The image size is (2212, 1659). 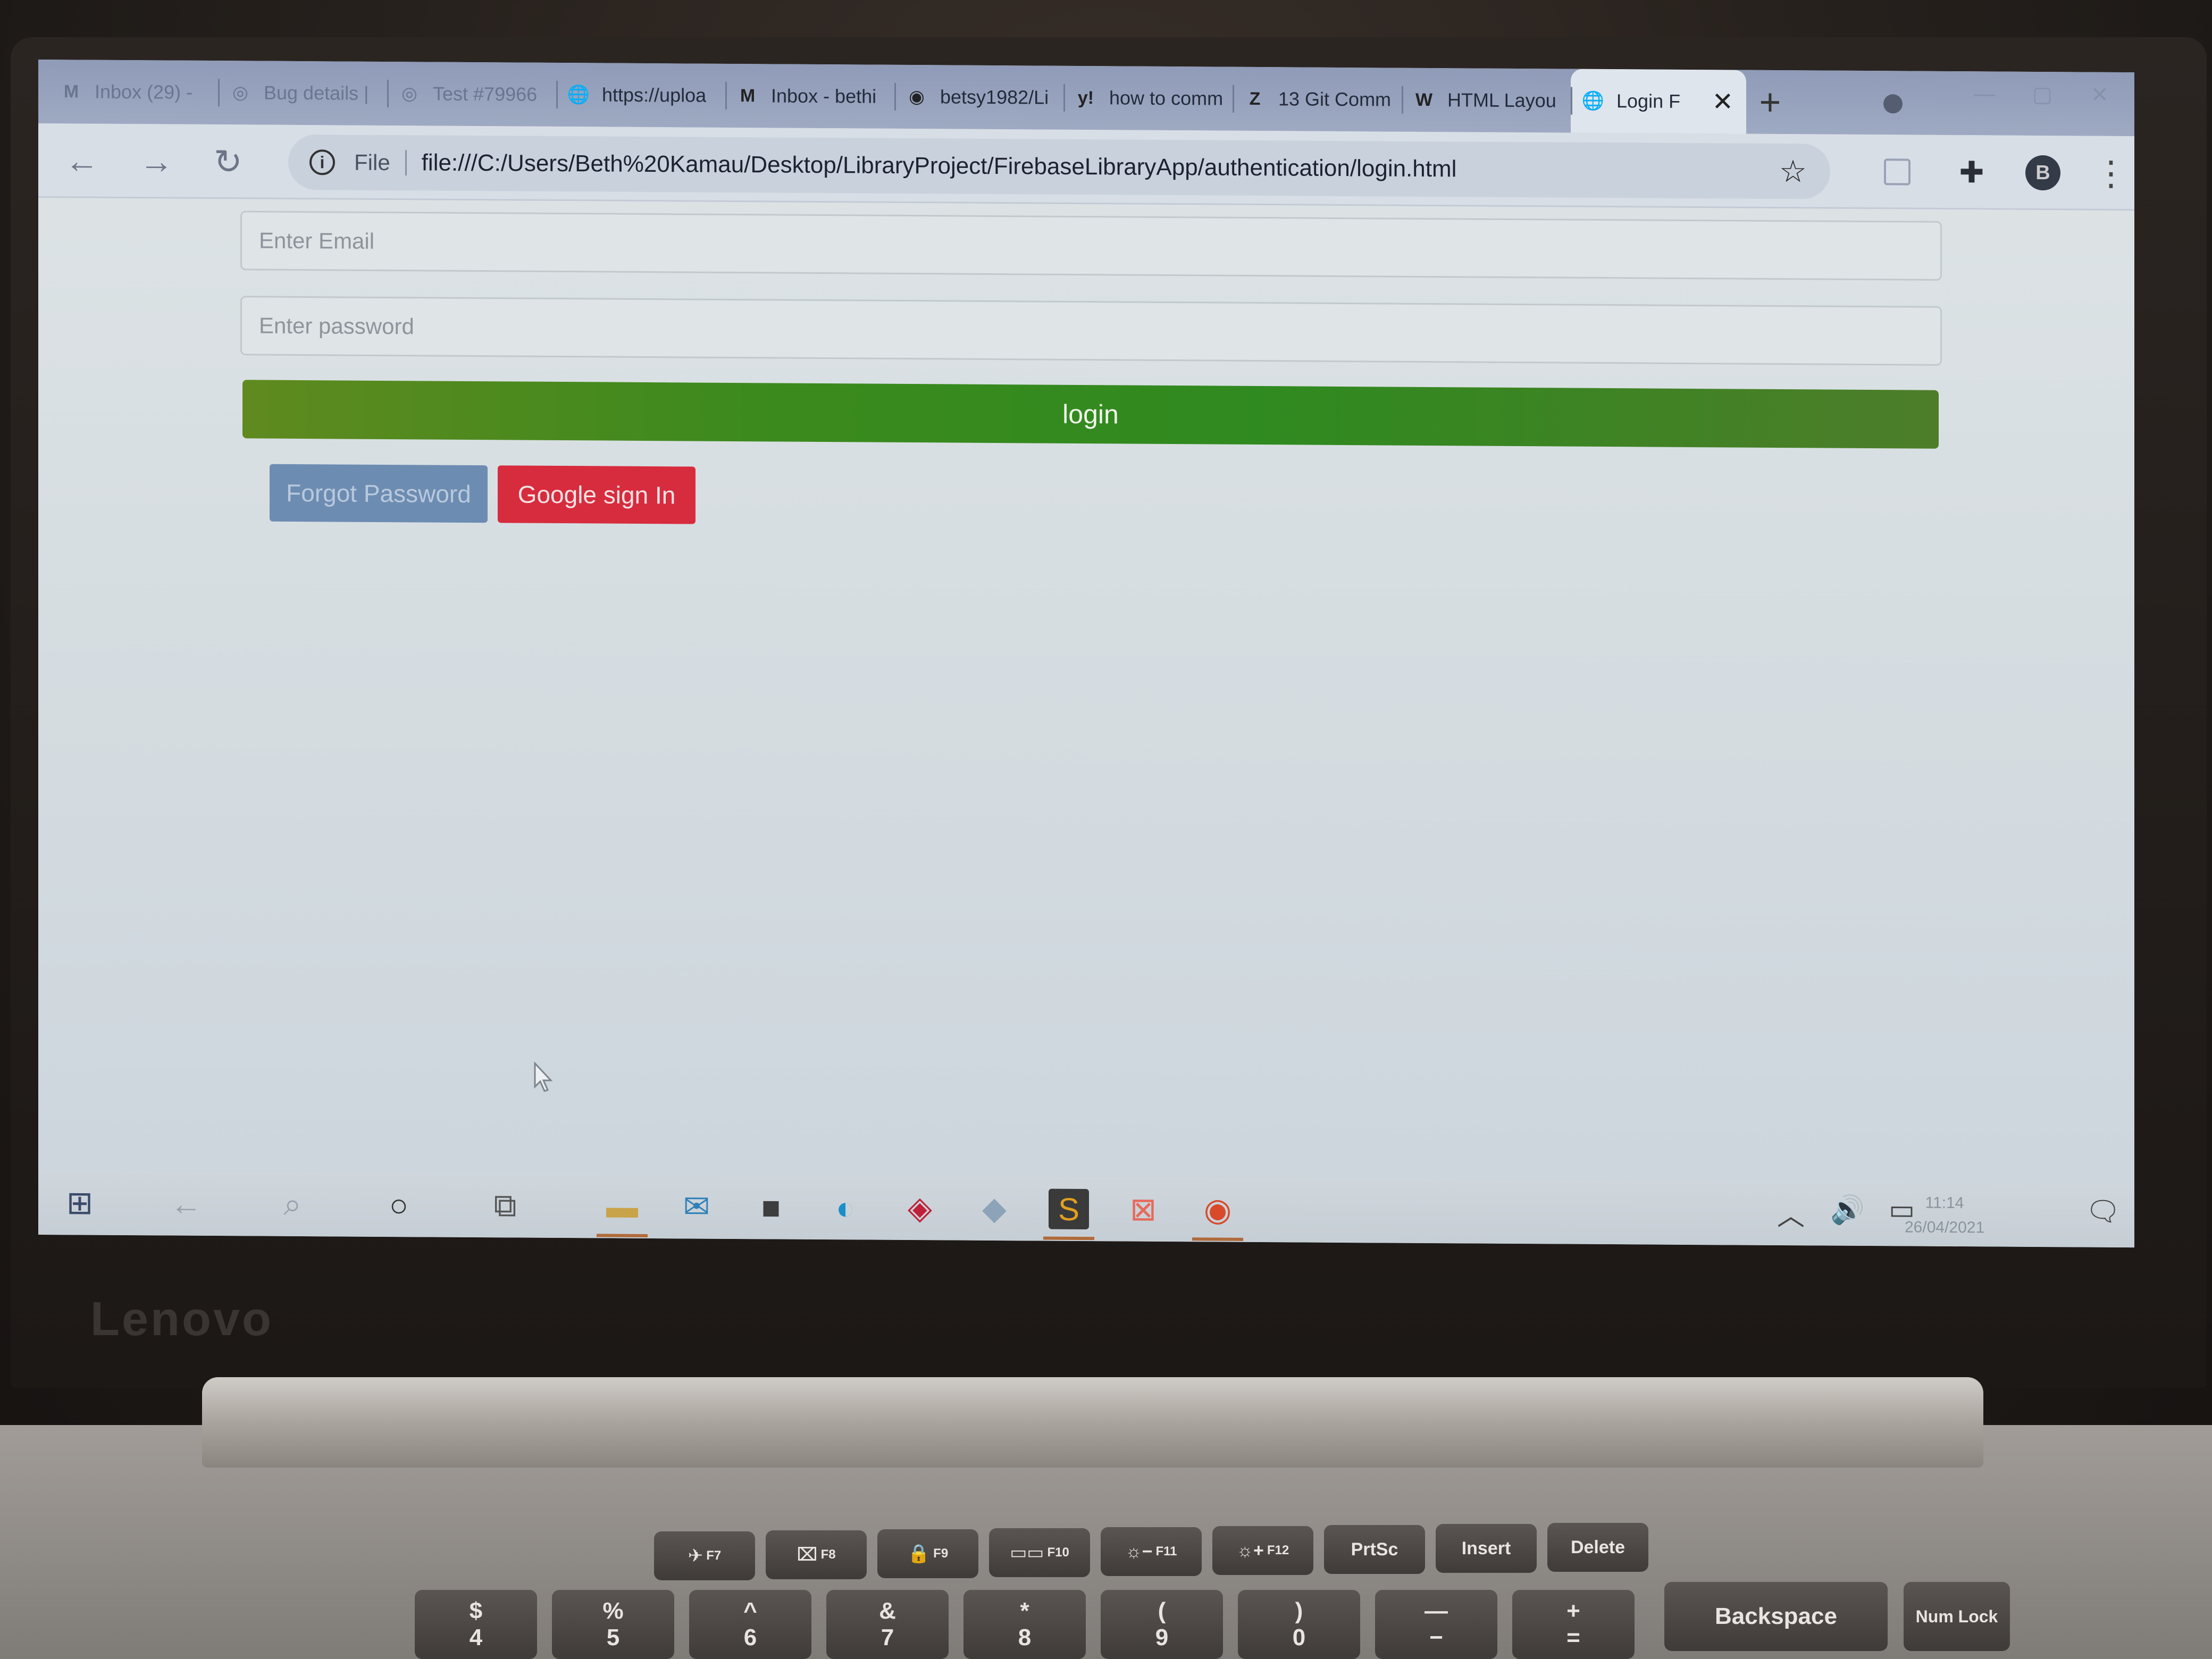 I want to click on vs-code-icon: ◆, so click(x=994, y=1208).